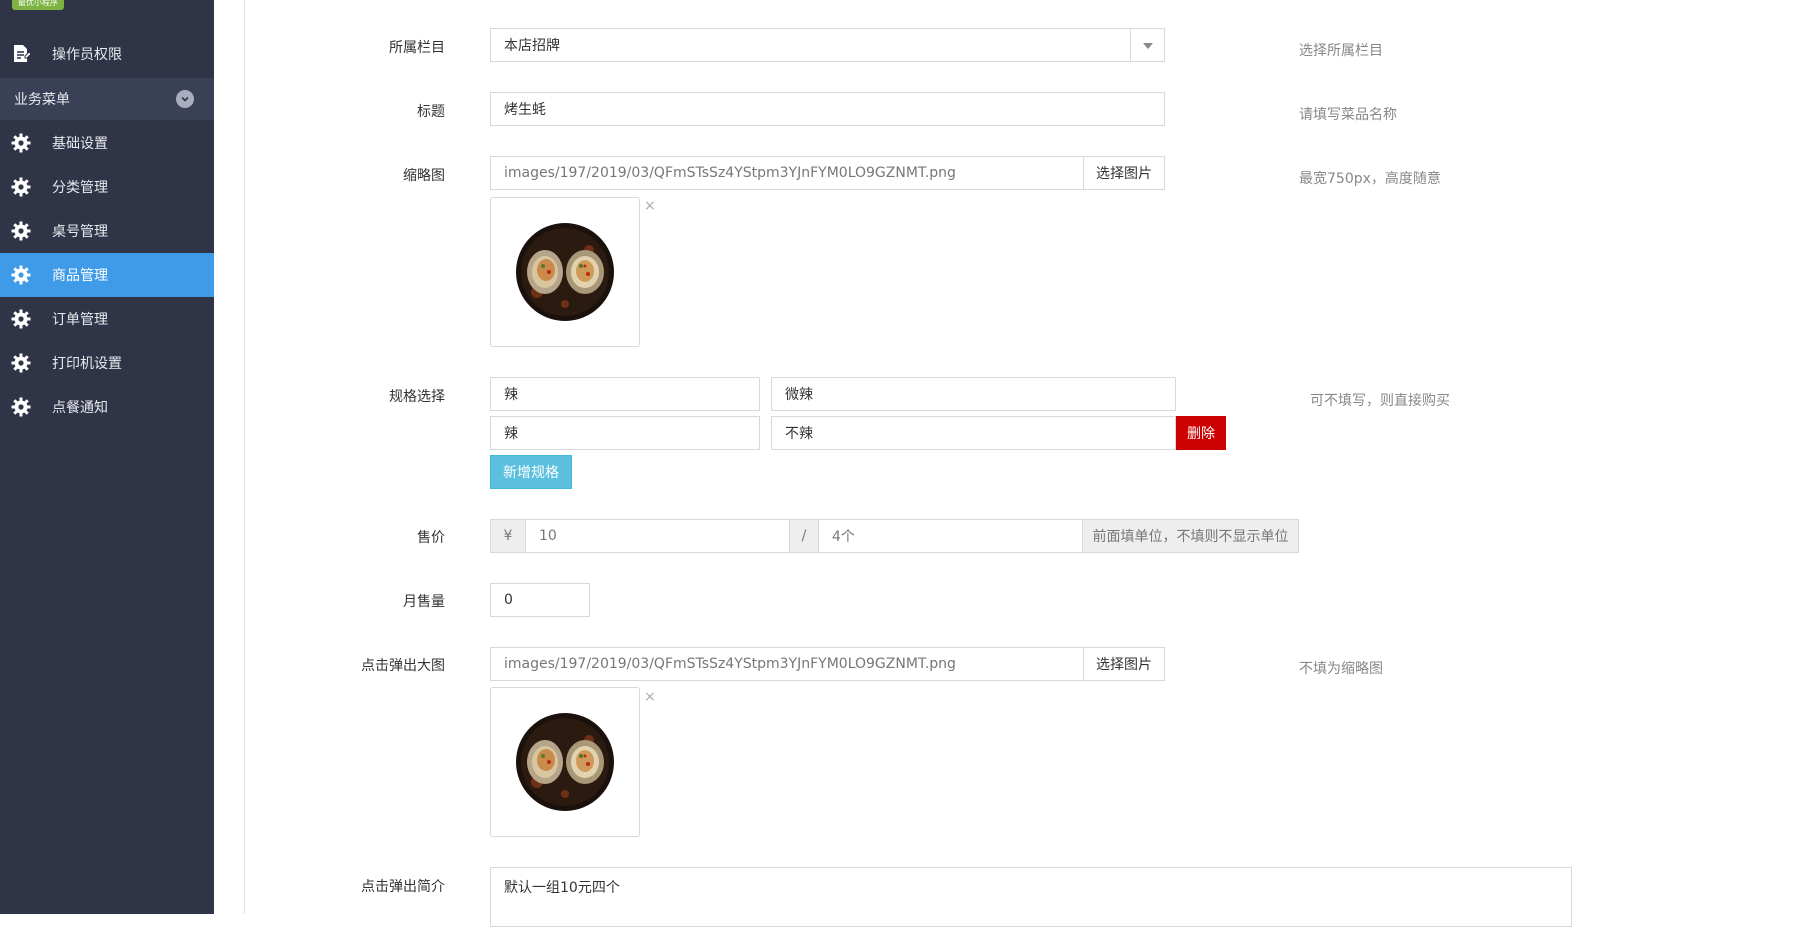 This screenshot has height=927, width=1794. I want to click on popup-image-label: 点击弹出大图, so click(403, 666).